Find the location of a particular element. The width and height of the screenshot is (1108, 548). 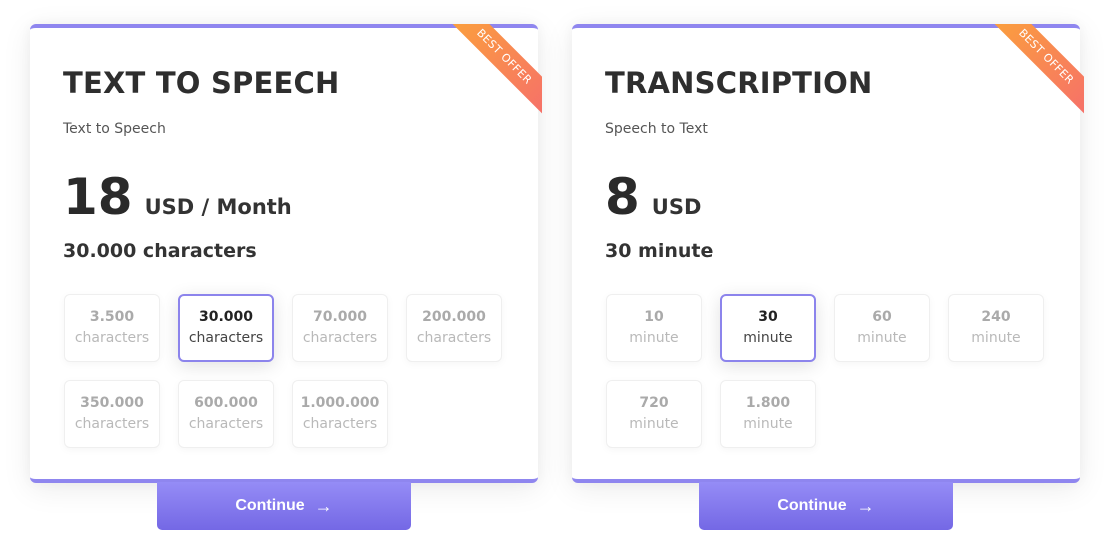

option-amount: 720 is located at coordinates (654, 403).